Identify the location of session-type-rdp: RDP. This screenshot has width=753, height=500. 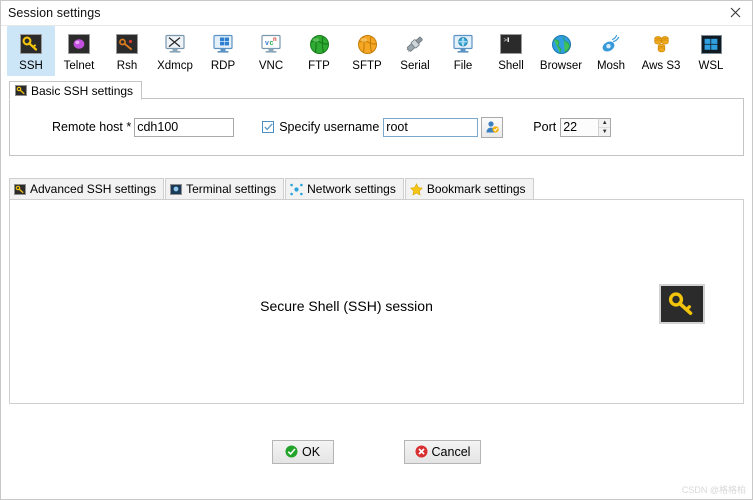
(223, 51).